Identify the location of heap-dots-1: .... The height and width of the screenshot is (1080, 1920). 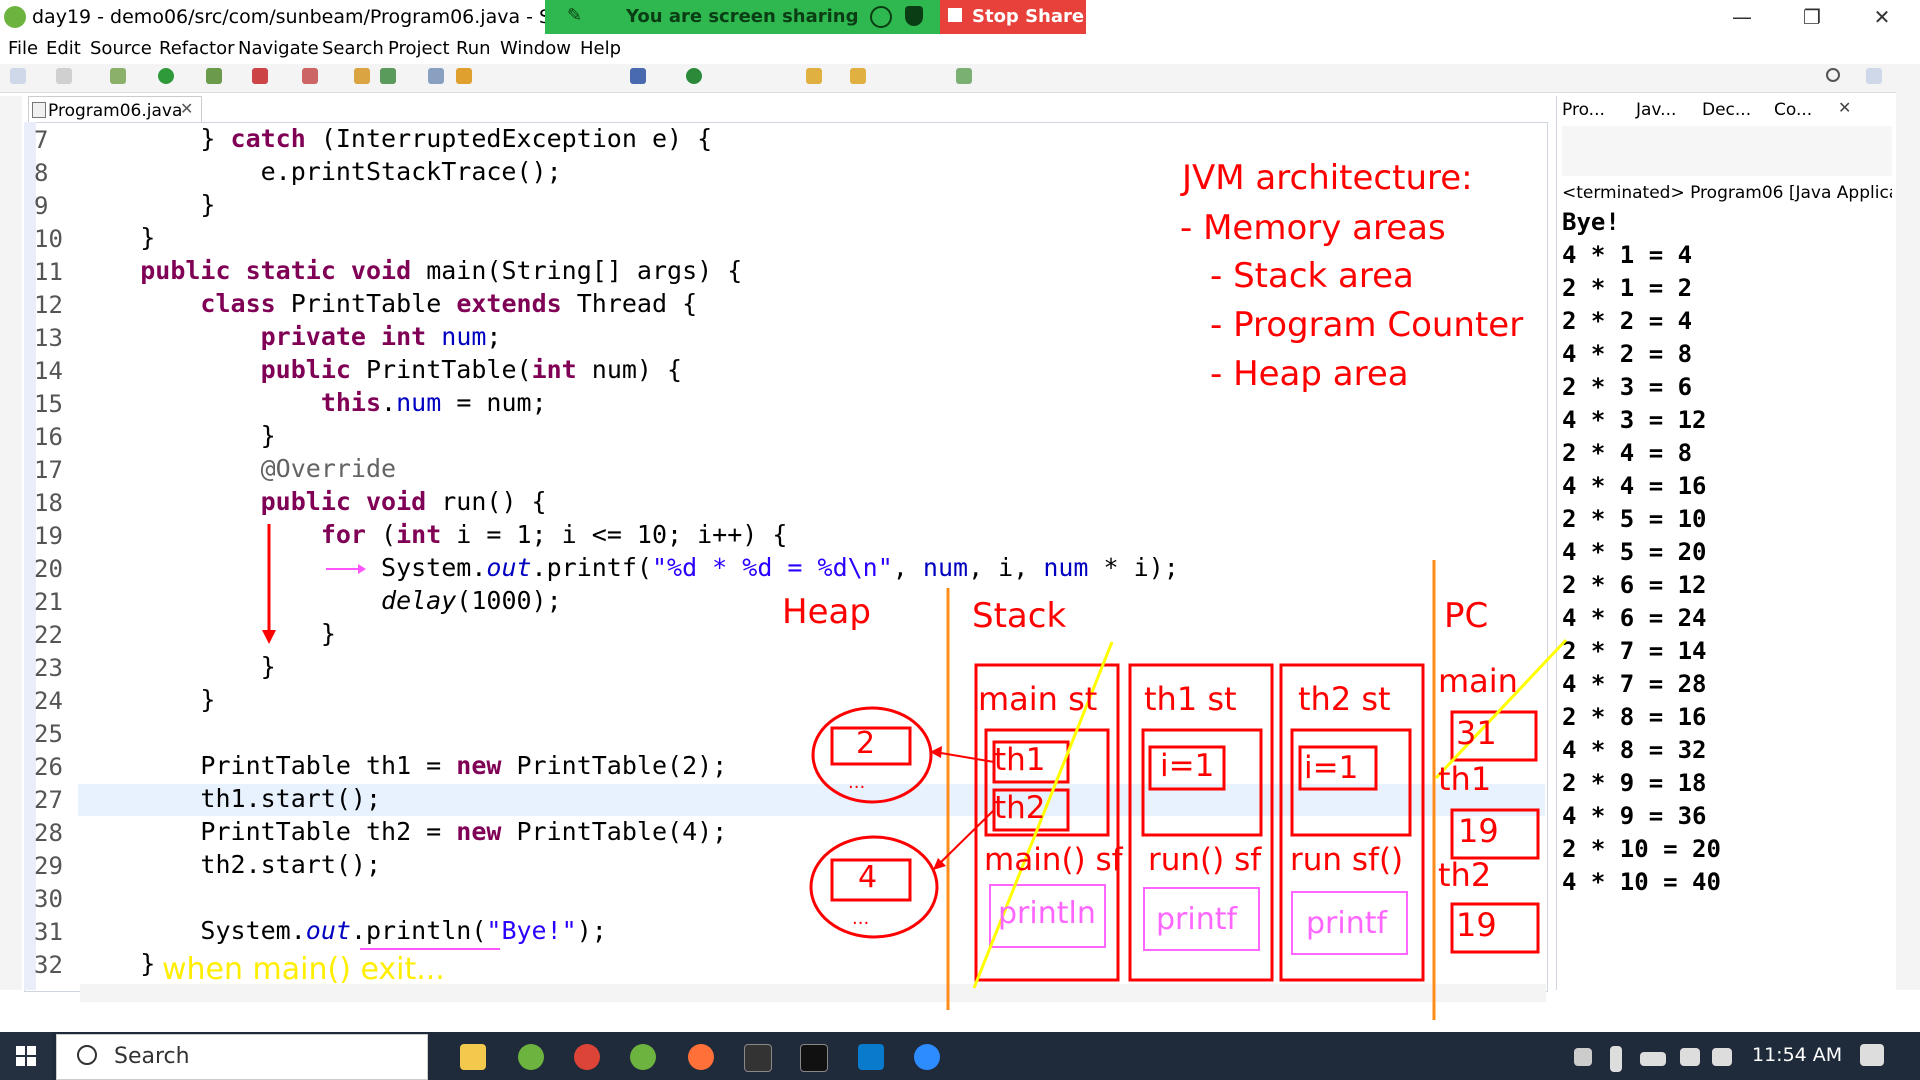
(857, 782).